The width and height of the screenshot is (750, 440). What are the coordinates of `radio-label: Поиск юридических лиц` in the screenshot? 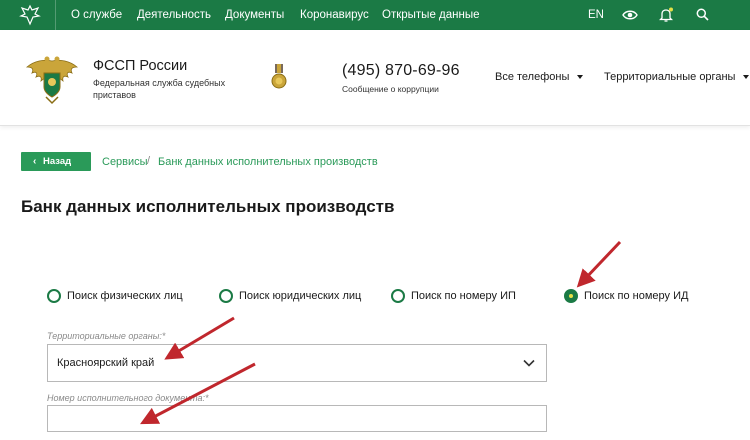 It's located at (300, 296).